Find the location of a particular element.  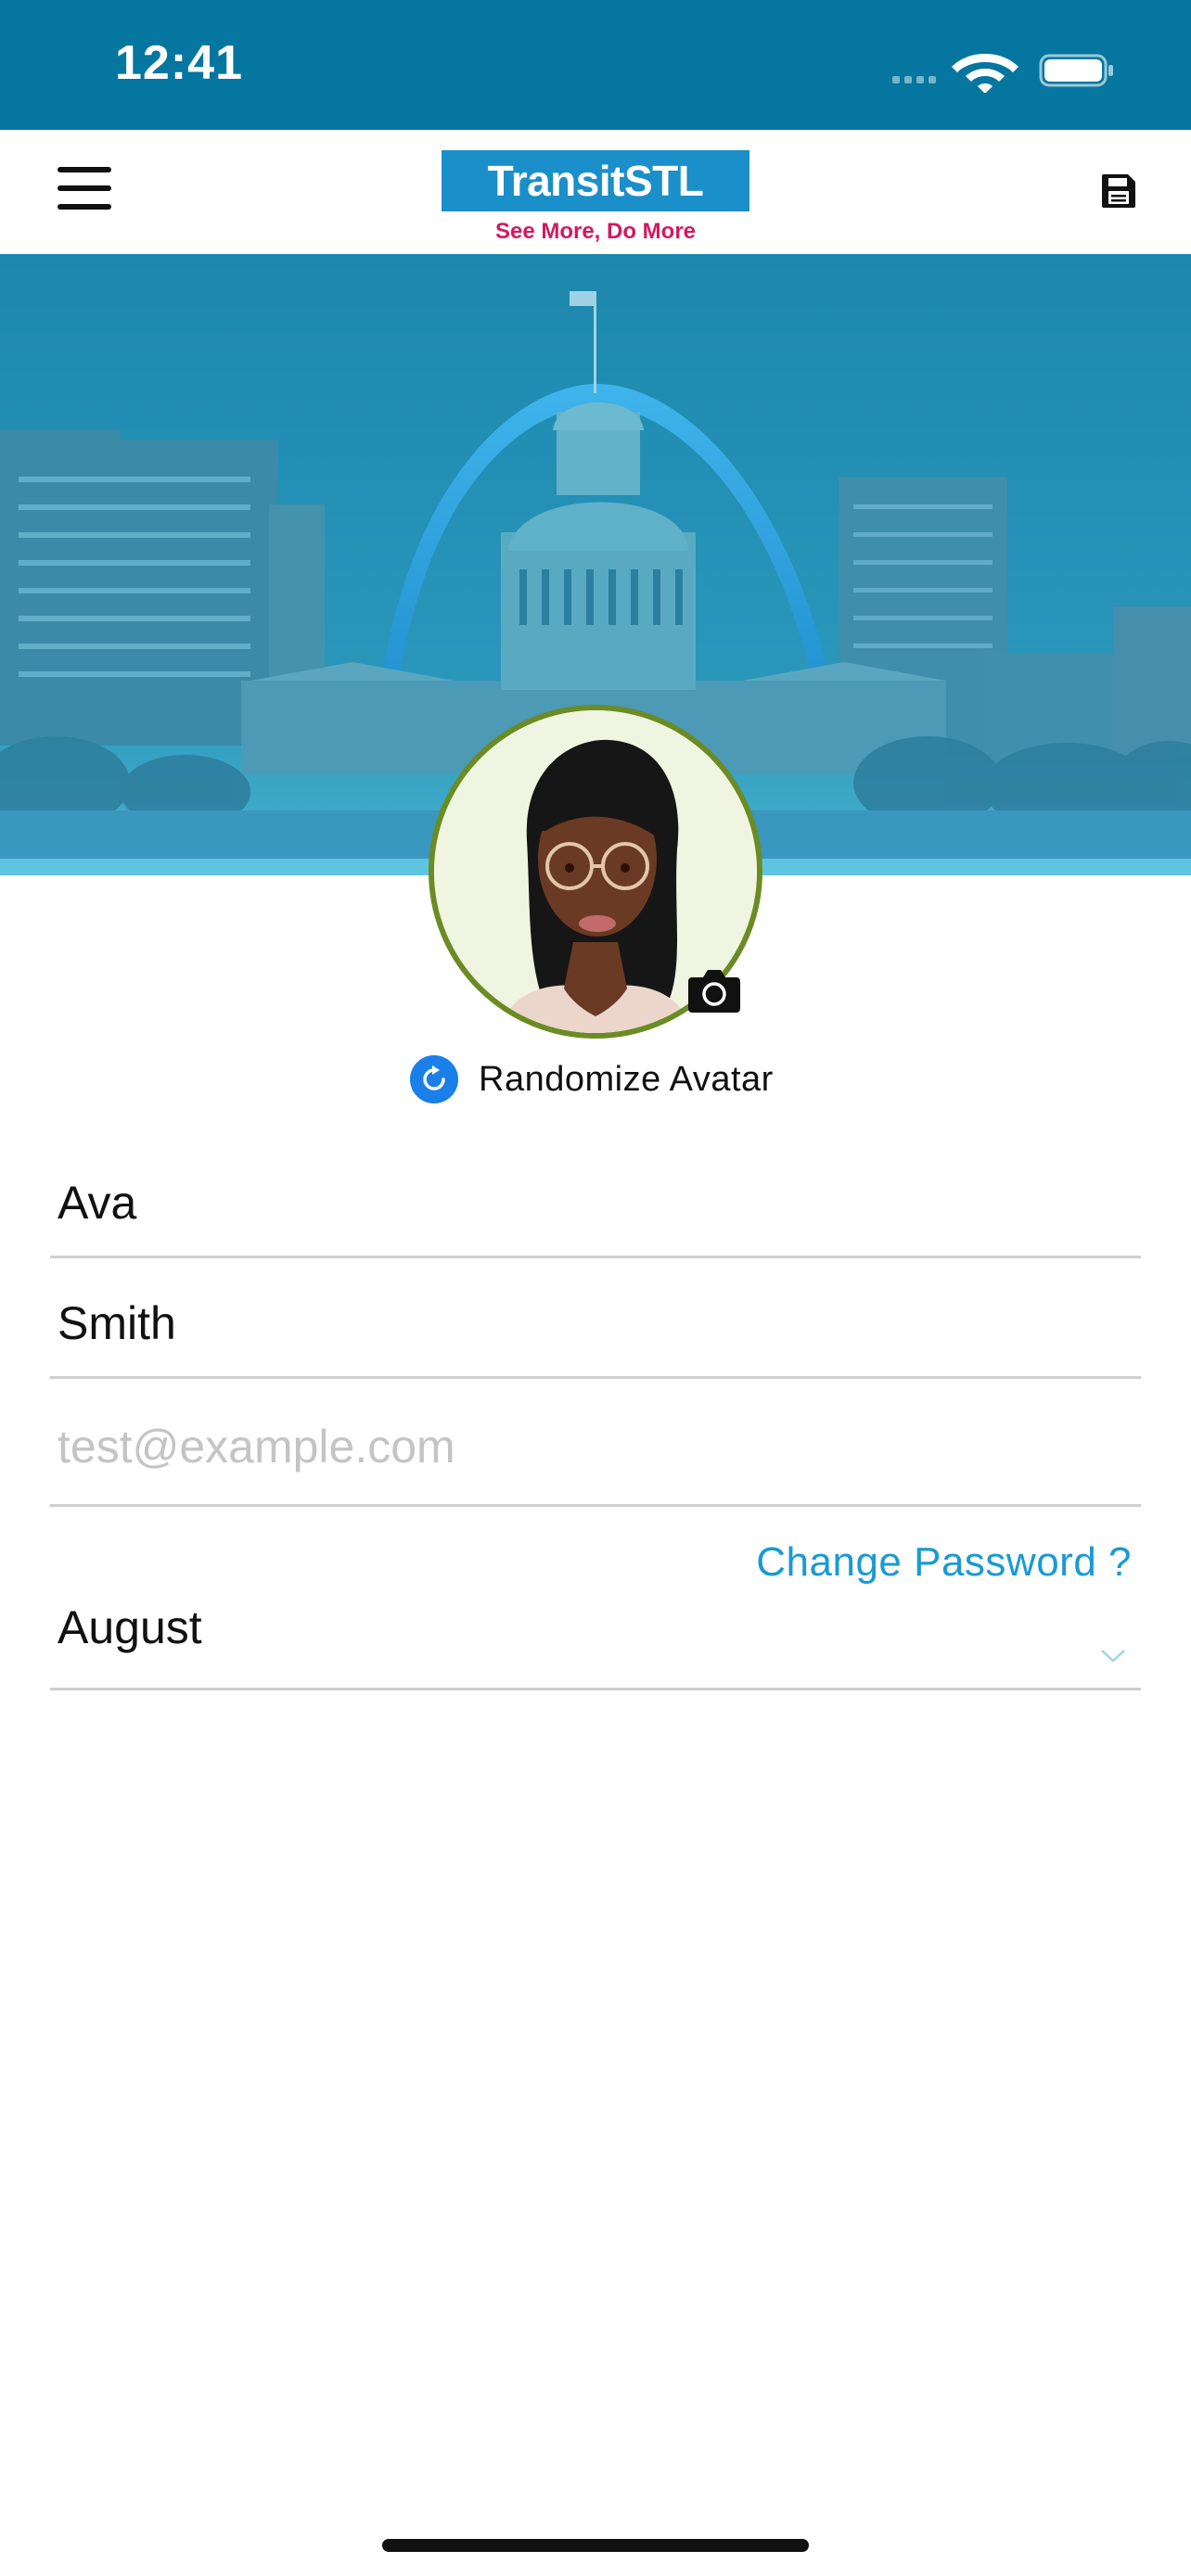

change-password-link: Change Password ? is located at coordinates (944, 1562).